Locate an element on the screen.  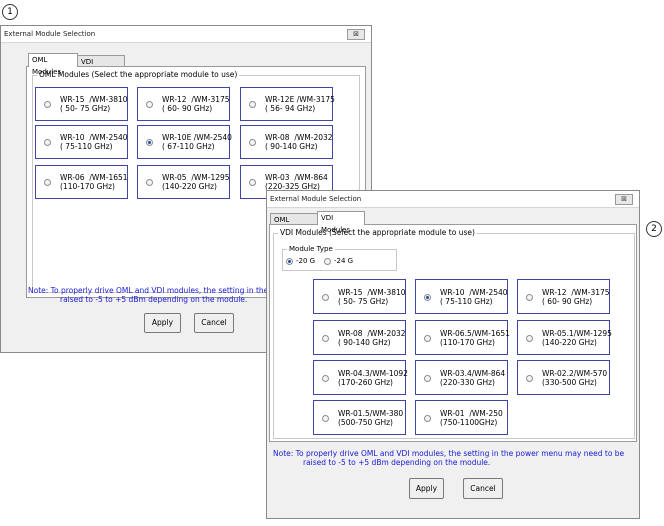
module-option: WR-01 /WM-250 (750-1100GHz) is located at coordinates (461, 417).